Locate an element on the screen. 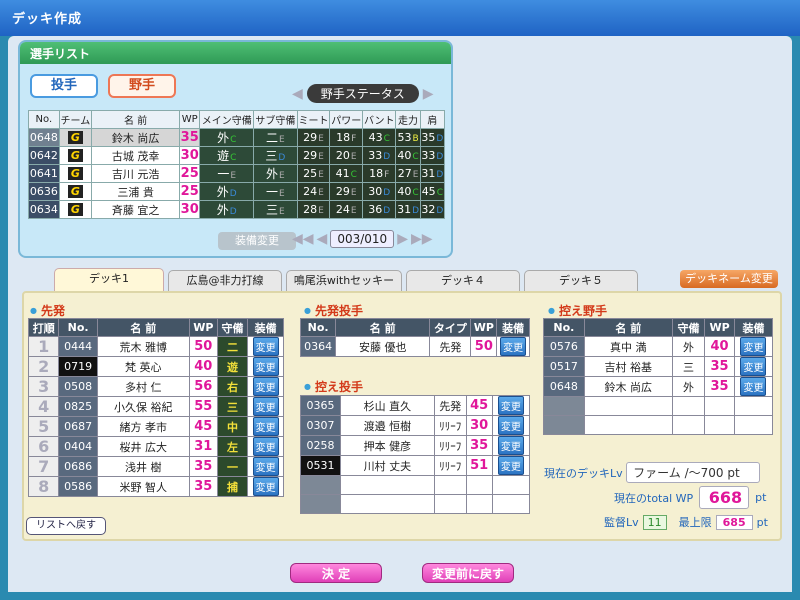  right-arrow-icon: ▶ is located at coordinates (428, 94).